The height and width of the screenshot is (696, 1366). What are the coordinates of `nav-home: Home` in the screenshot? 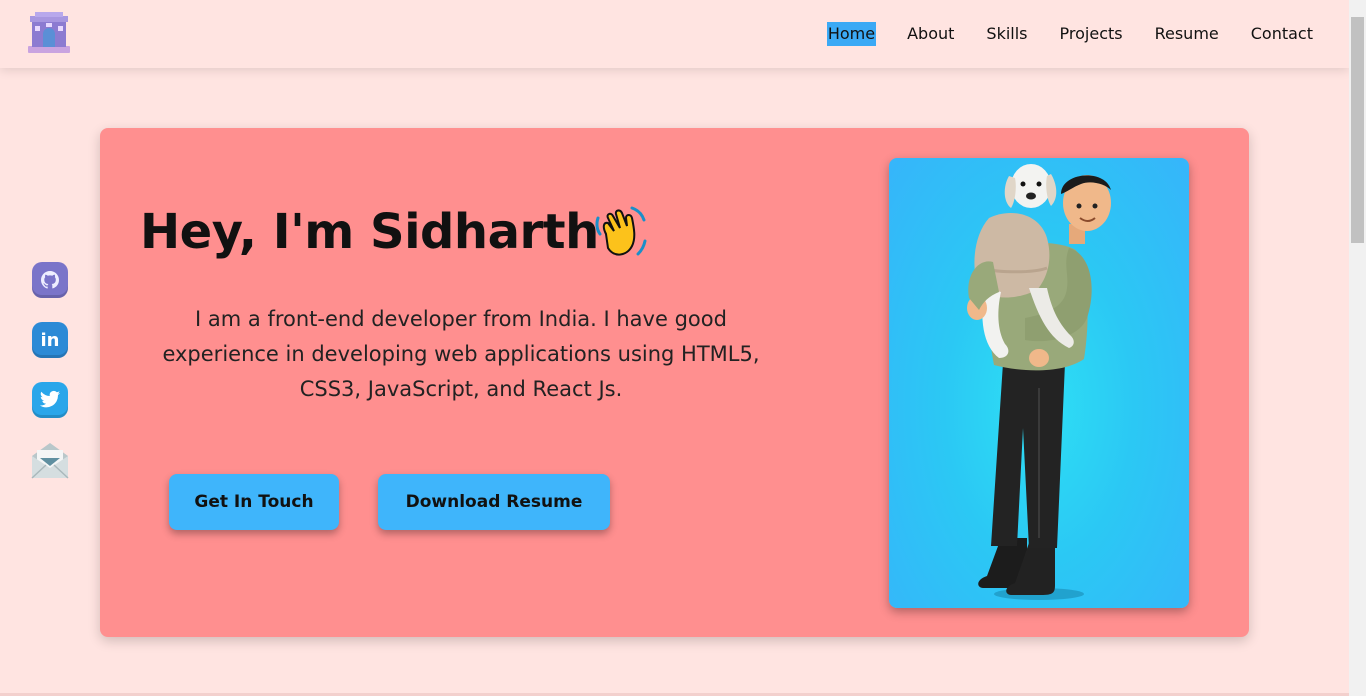 It's located at (851, 34).